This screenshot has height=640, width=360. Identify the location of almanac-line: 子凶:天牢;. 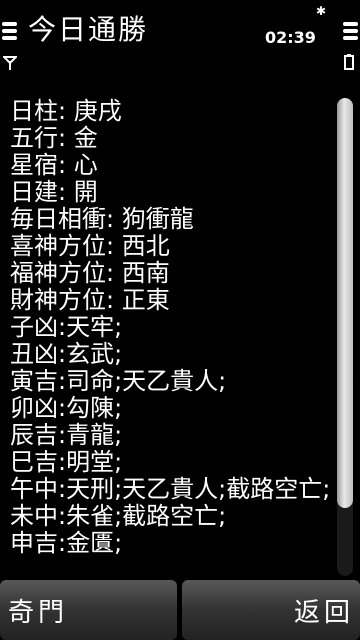
(66, 327).